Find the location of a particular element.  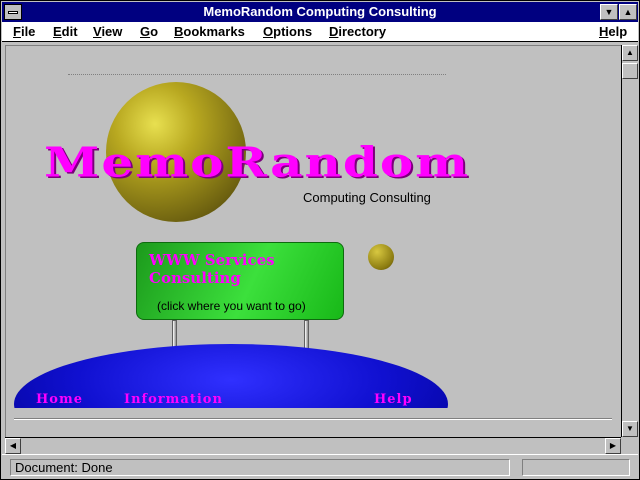

menu-help: Help is located at coordinates (613, 31).